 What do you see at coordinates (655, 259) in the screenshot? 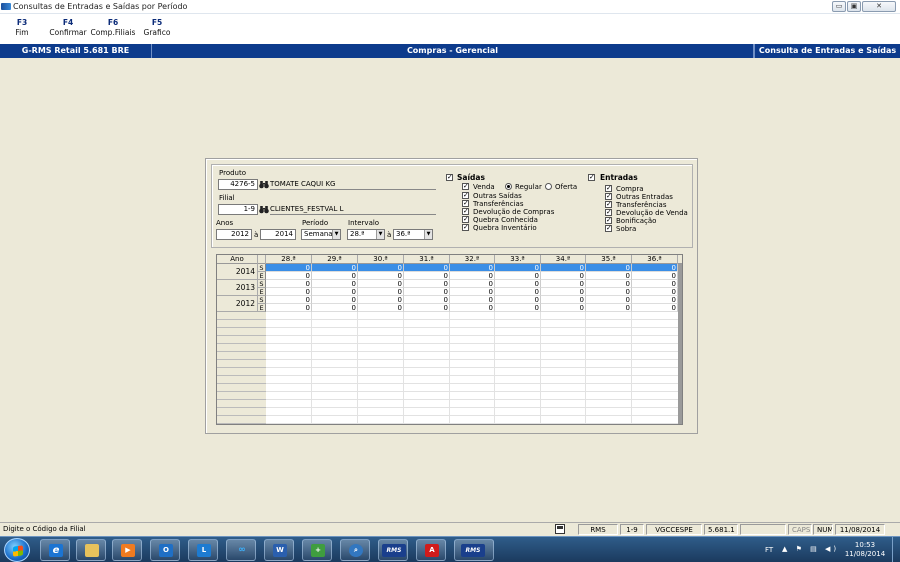
I see `column-header: 36.ª` at bounding box center [655, 259].